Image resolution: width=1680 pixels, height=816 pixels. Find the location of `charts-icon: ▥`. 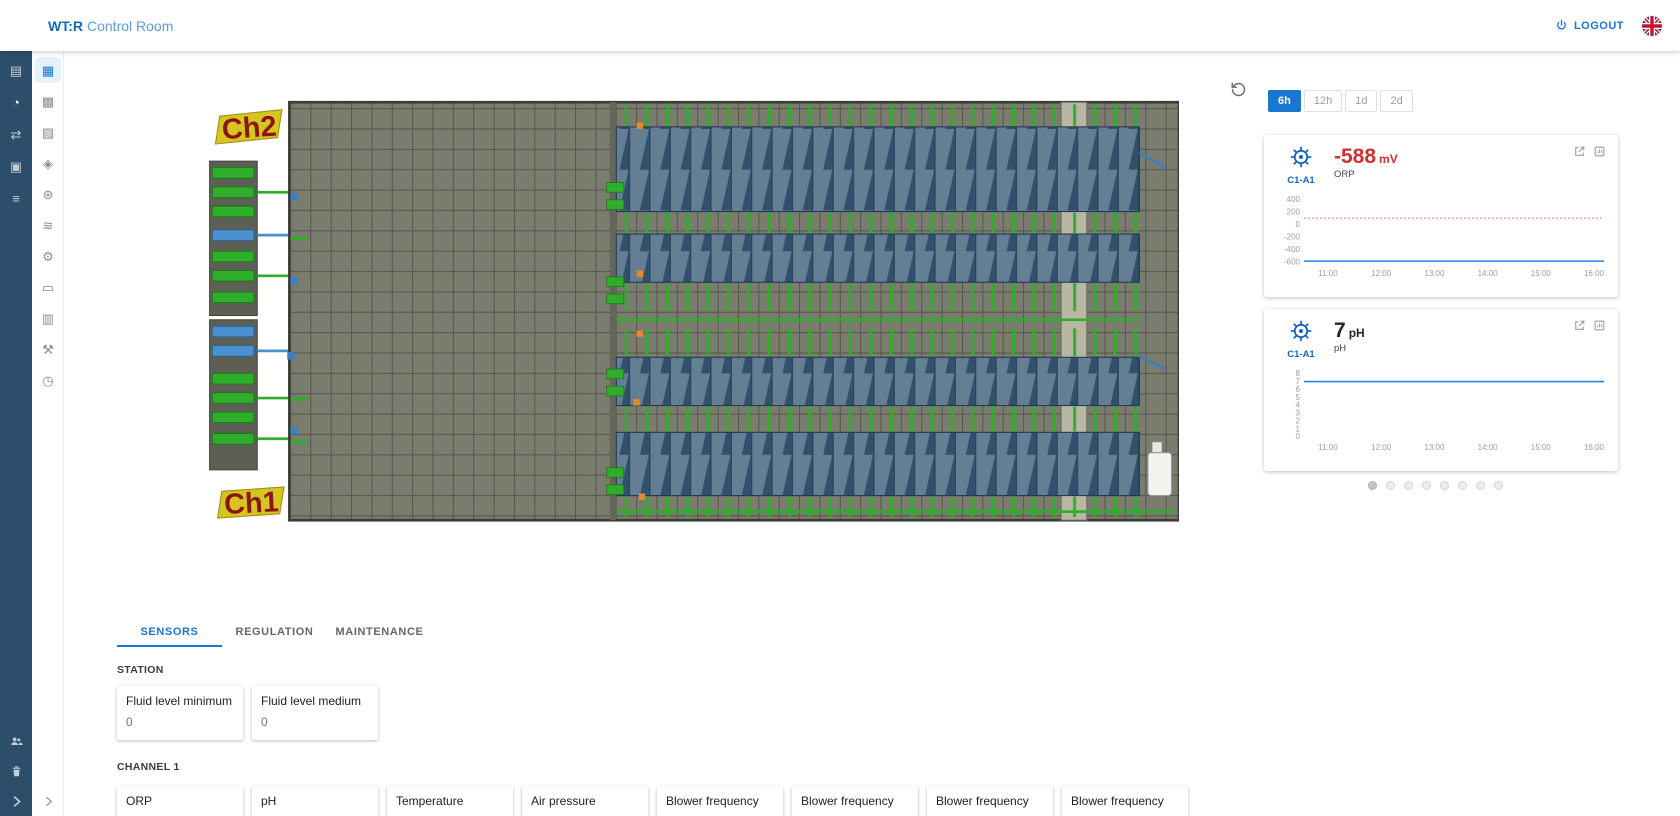

charts-icon: ▥ is located at coordinates (48, 318).